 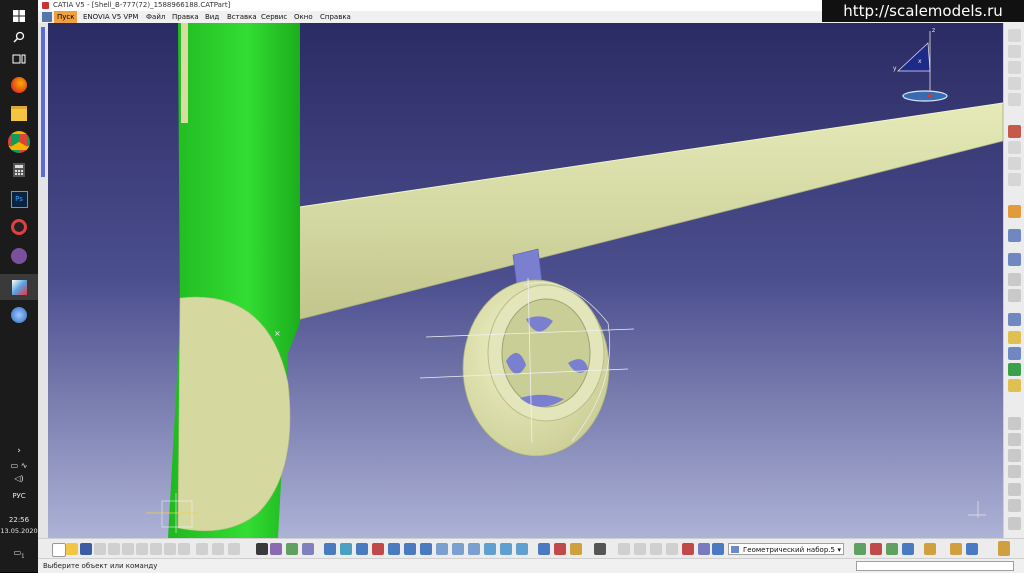 What do you see at coordinates (1014, 337) in the screenshot?
I see `fill-icon` at bounding box center [1014, 337].